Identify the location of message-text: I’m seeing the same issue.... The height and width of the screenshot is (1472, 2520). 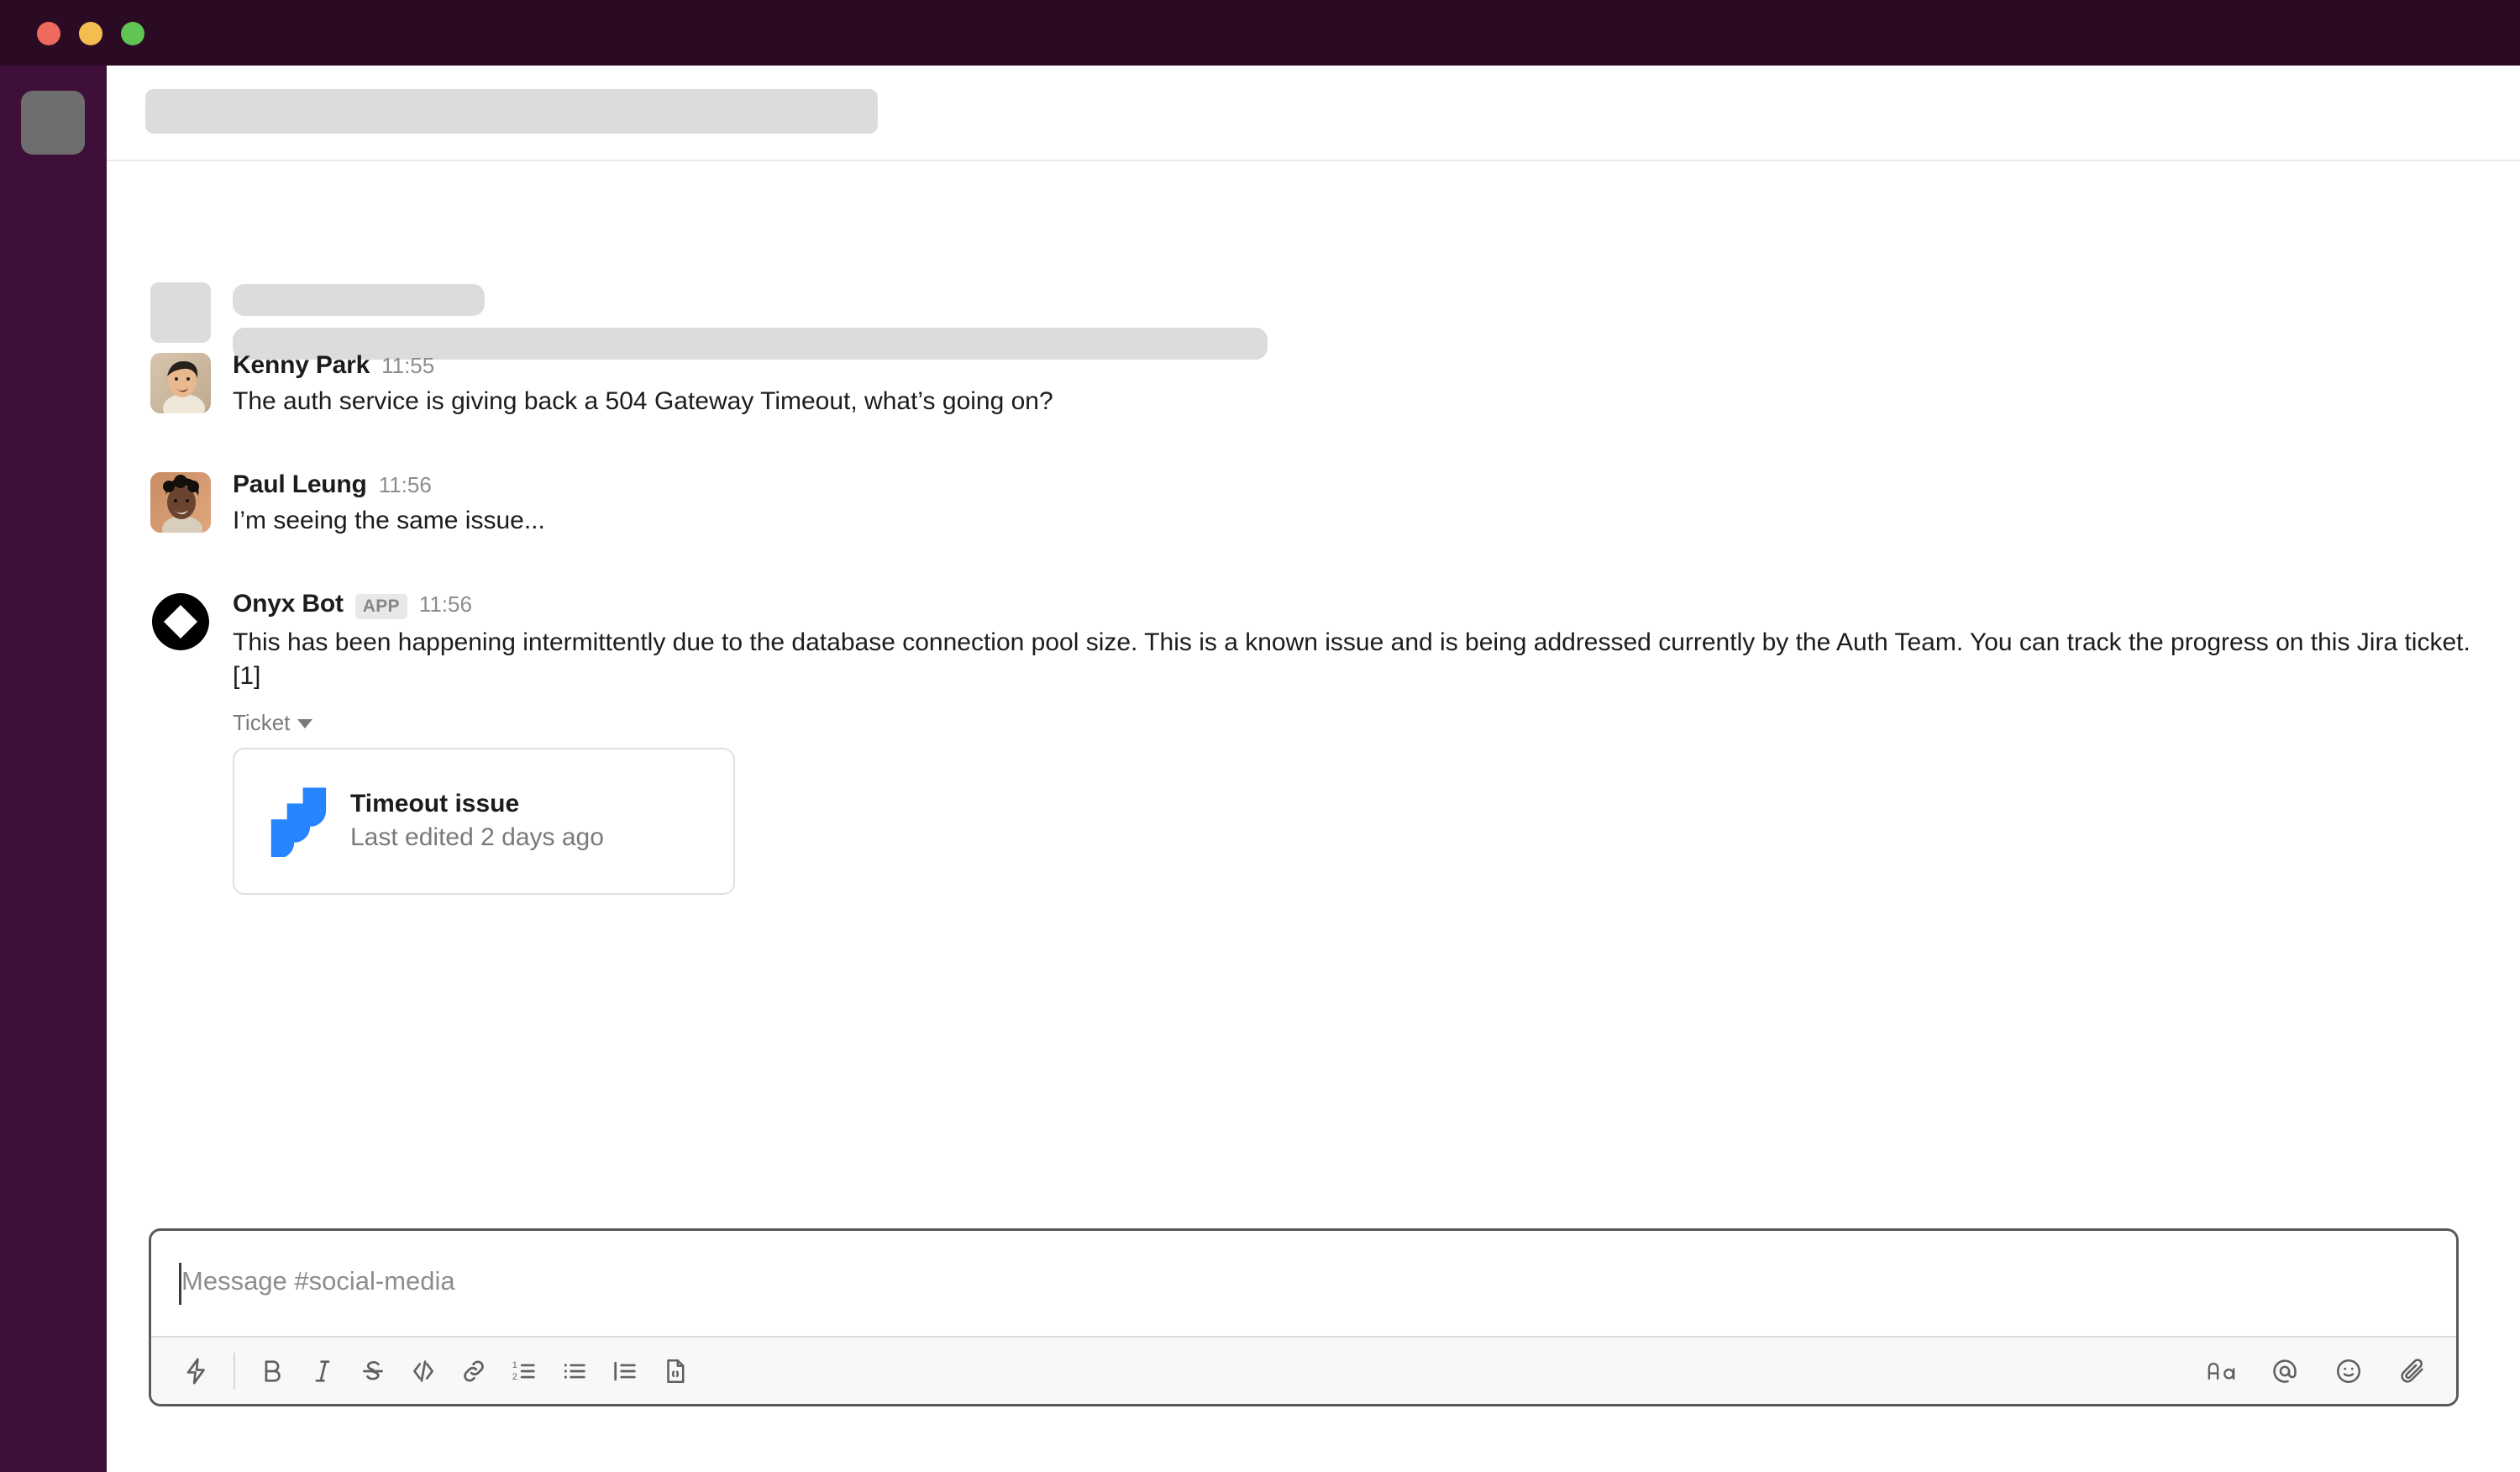
(389, 520).